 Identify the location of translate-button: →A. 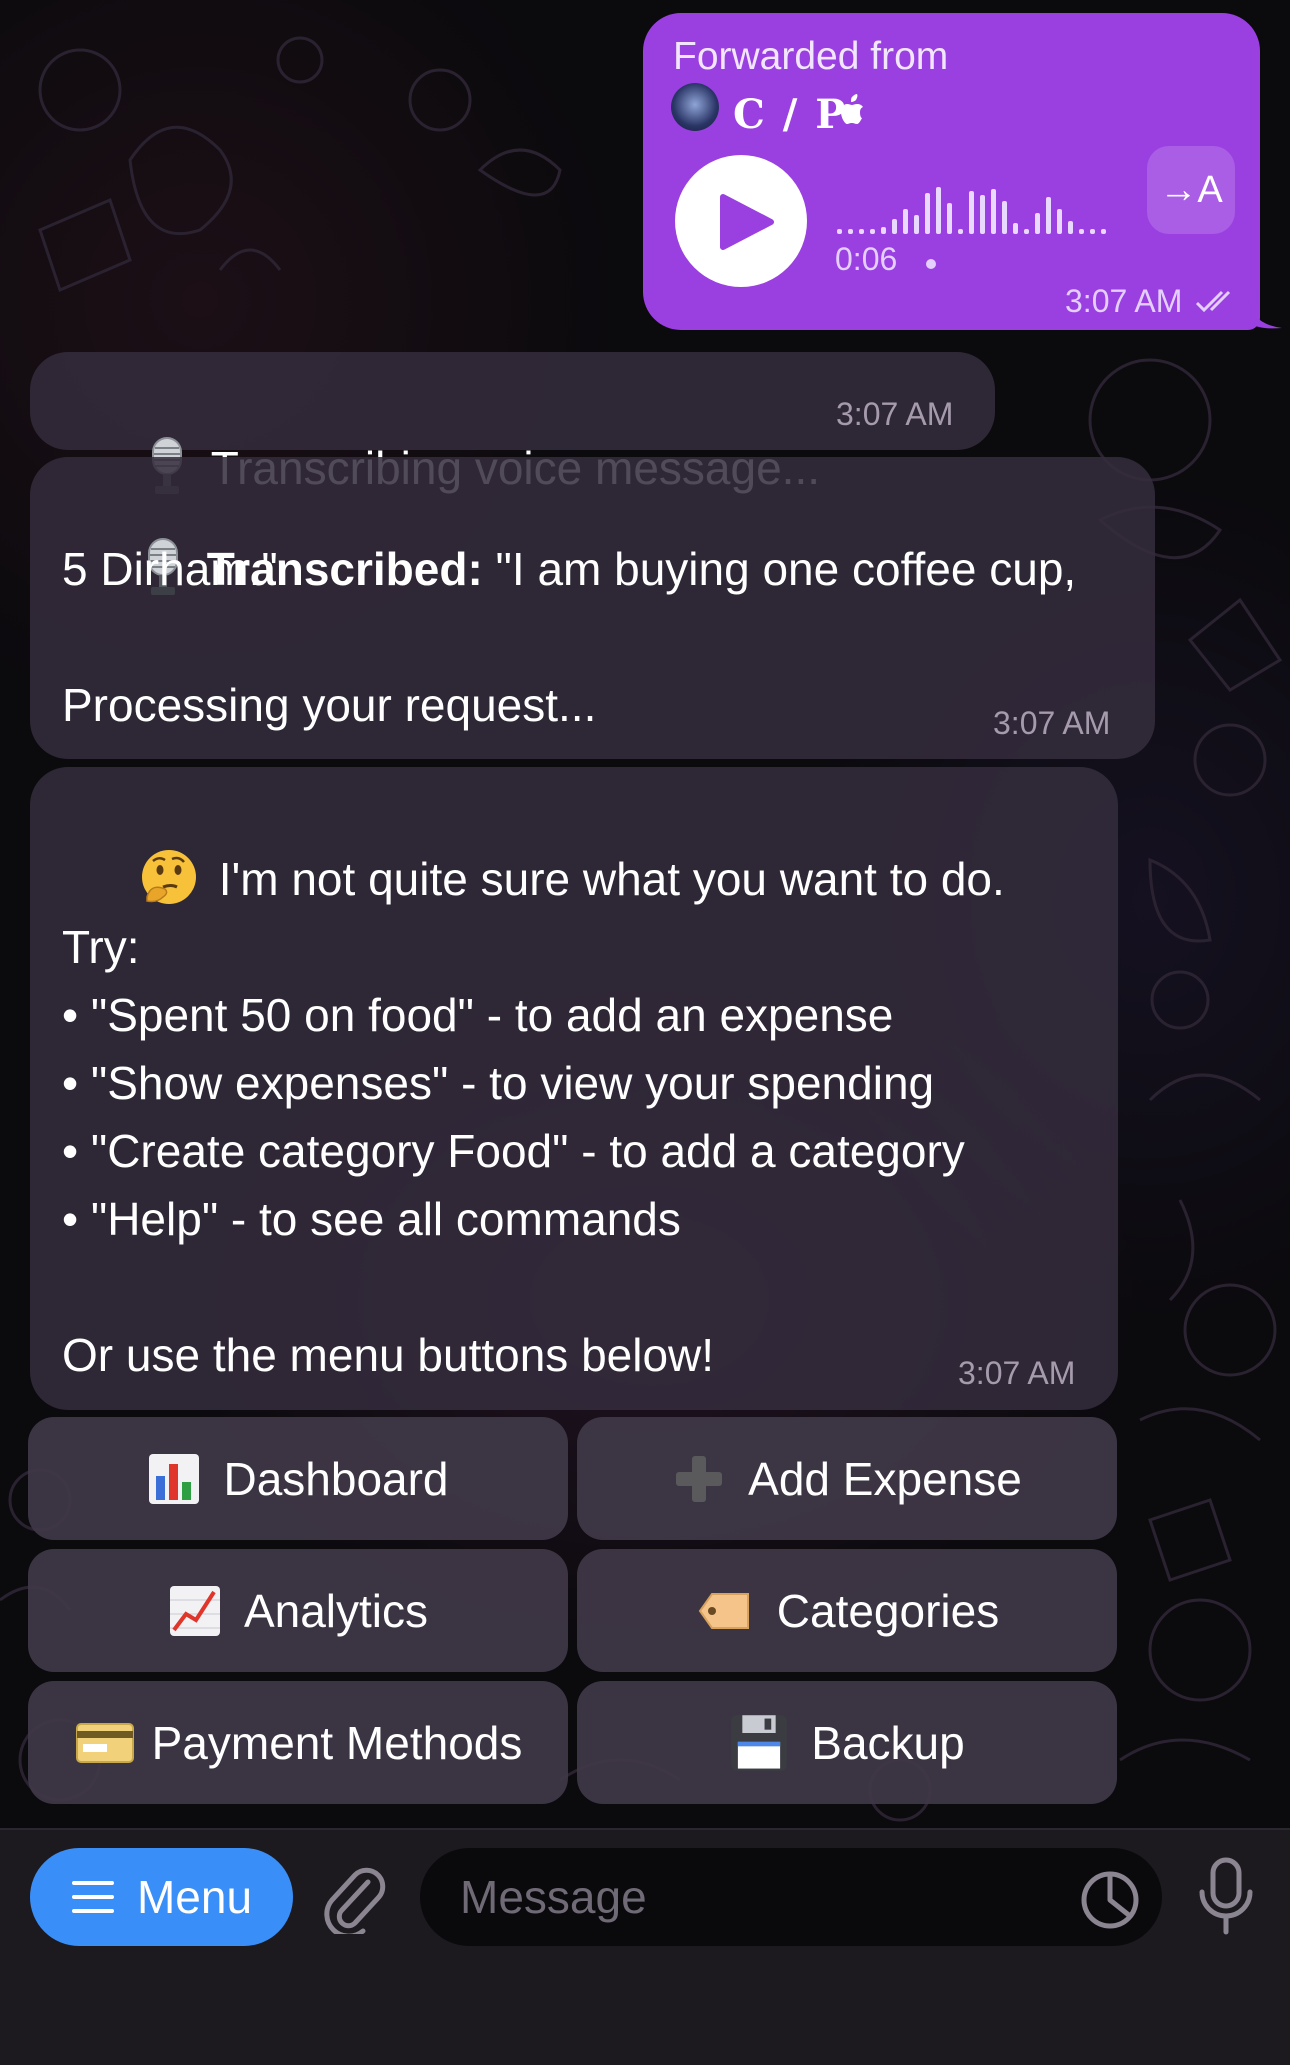
(1191, 190).